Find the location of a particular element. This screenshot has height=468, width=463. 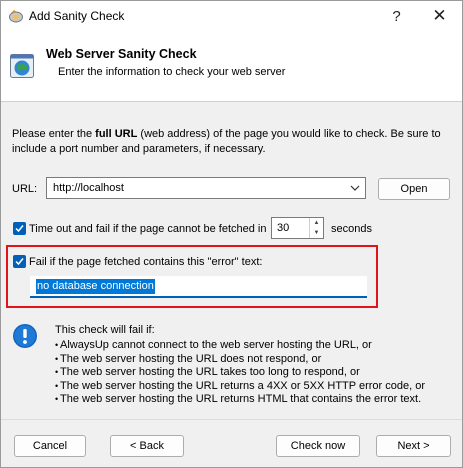

app-icon is located at coordinates (16, 16).